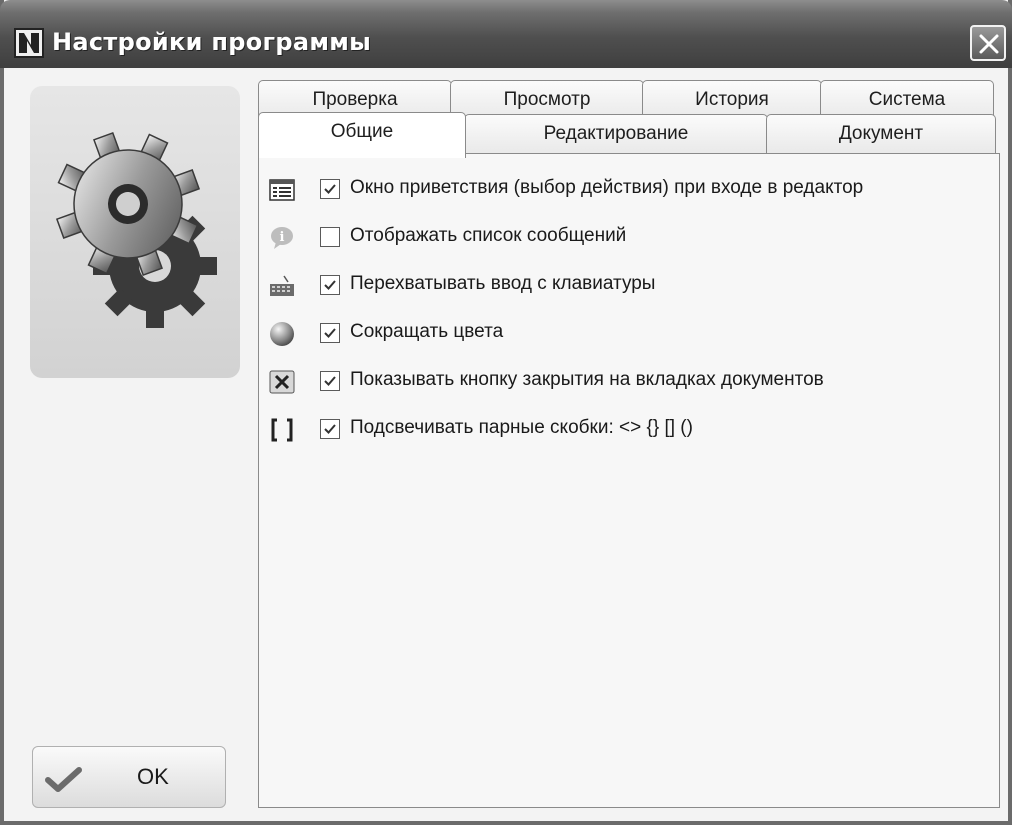 This screenshot has width=1012, height=825. I want to click on settings-logo-panel, so click(135, 232).